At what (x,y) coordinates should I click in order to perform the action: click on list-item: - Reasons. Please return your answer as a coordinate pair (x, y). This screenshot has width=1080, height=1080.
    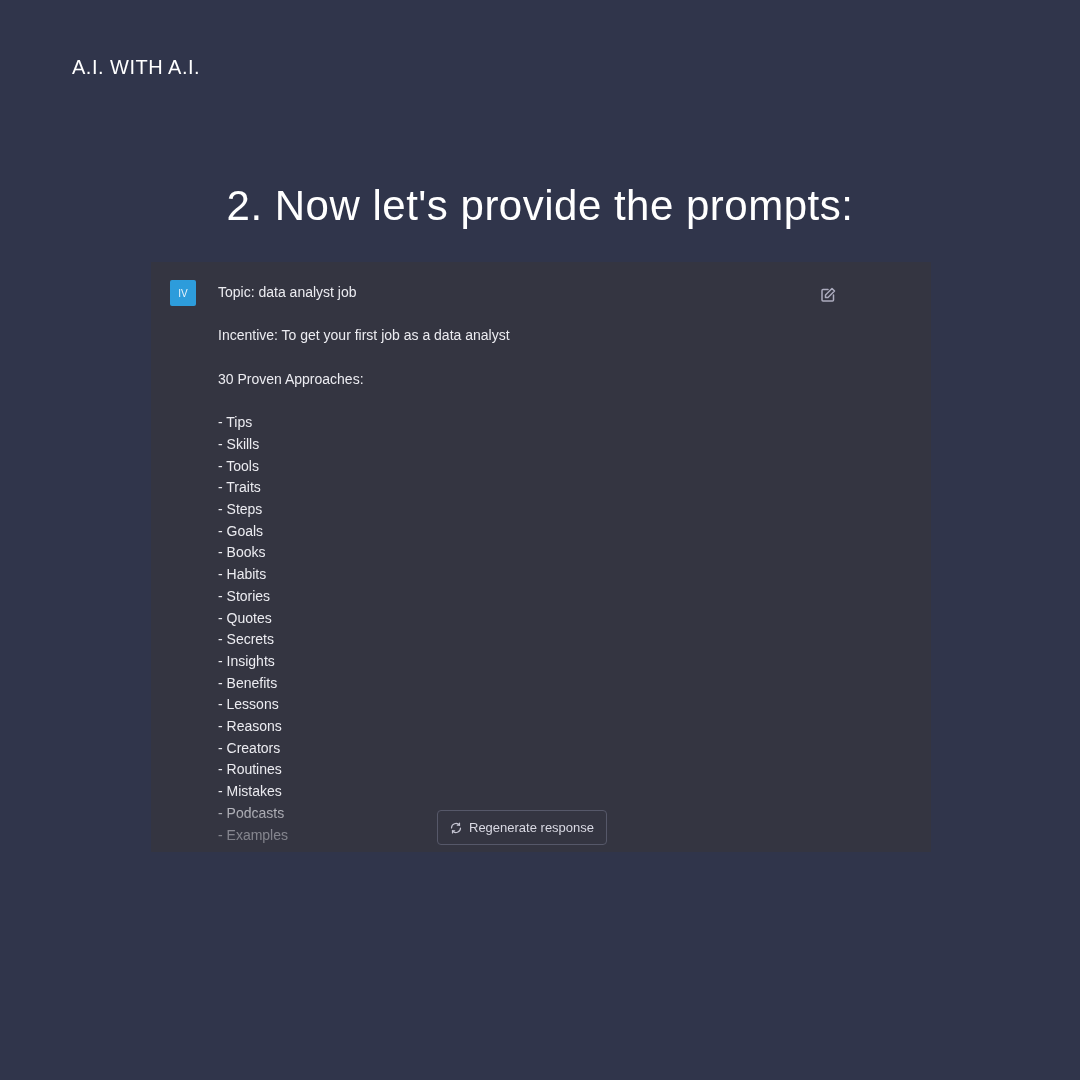
    Looking at the image, I should click on (250, 726).